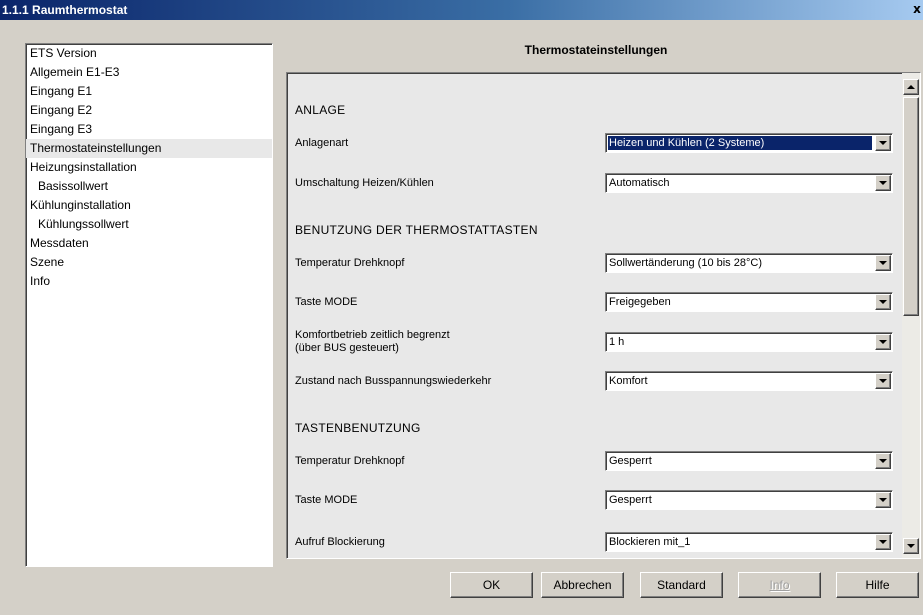 Image resolution: width=923 pixels, height=615 pixels. I want to click on sidebar-item-szene: Szene, so click(149, 262).